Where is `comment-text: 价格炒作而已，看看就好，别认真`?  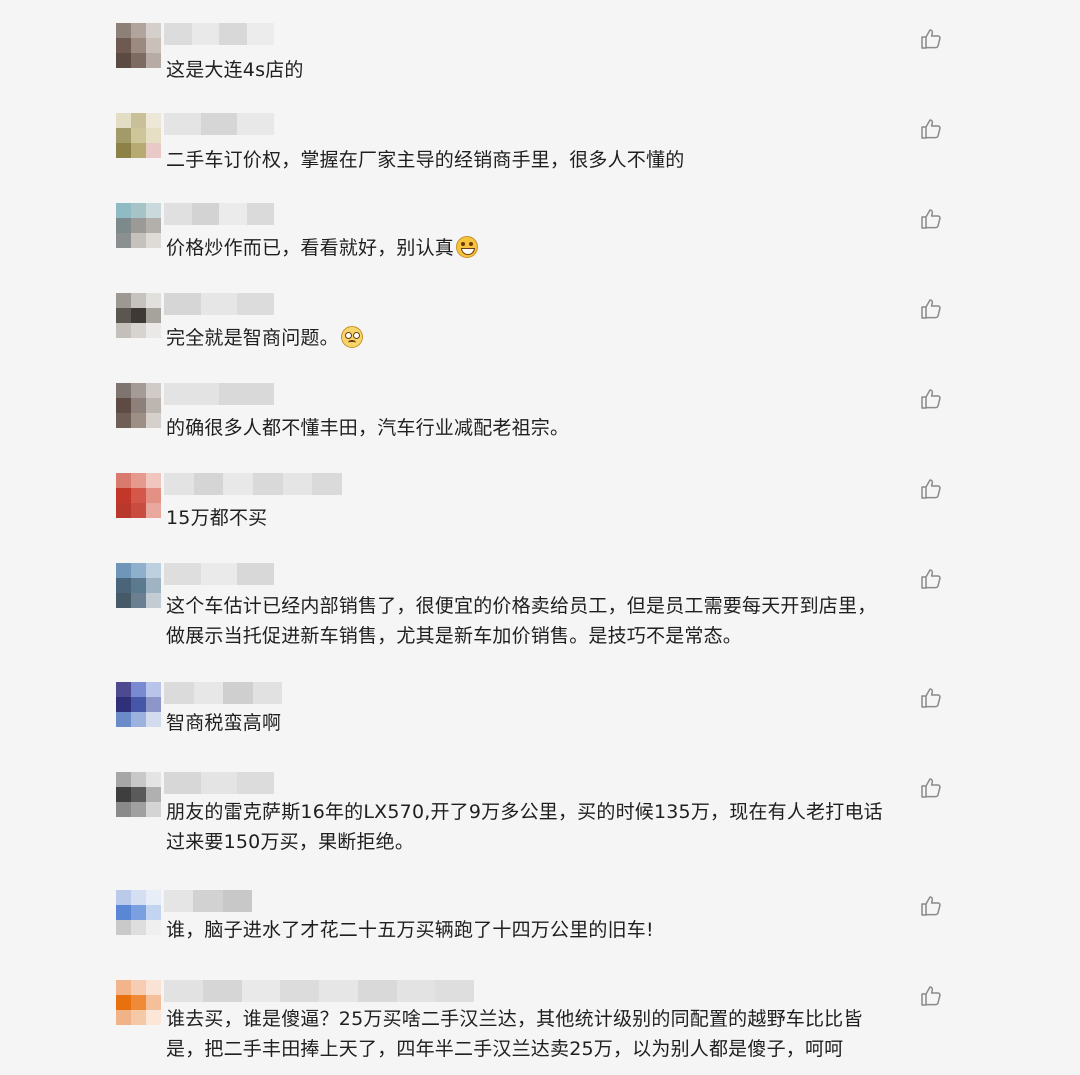 comment-text: 价格炒作而已，看看就好，别认真 is located at coordinates (551, 248).